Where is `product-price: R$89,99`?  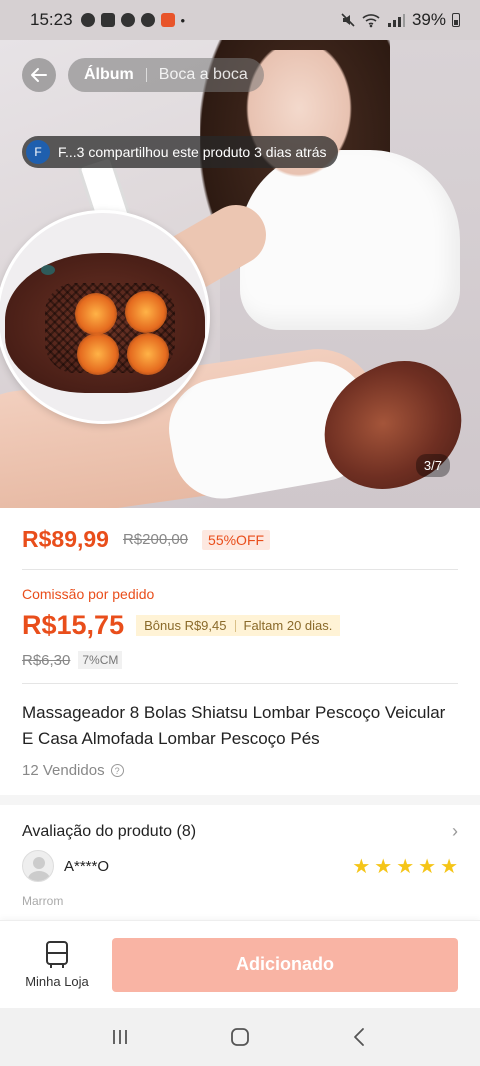
product-price: R$89,99 is located at coordinates (65, 539).